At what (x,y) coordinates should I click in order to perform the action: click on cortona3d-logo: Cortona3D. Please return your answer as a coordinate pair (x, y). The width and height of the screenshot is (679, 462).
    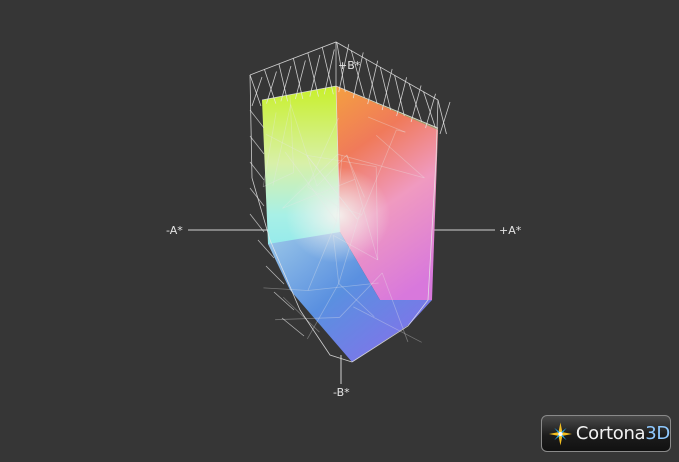
    Looking at the image, I should click on (606, 433).